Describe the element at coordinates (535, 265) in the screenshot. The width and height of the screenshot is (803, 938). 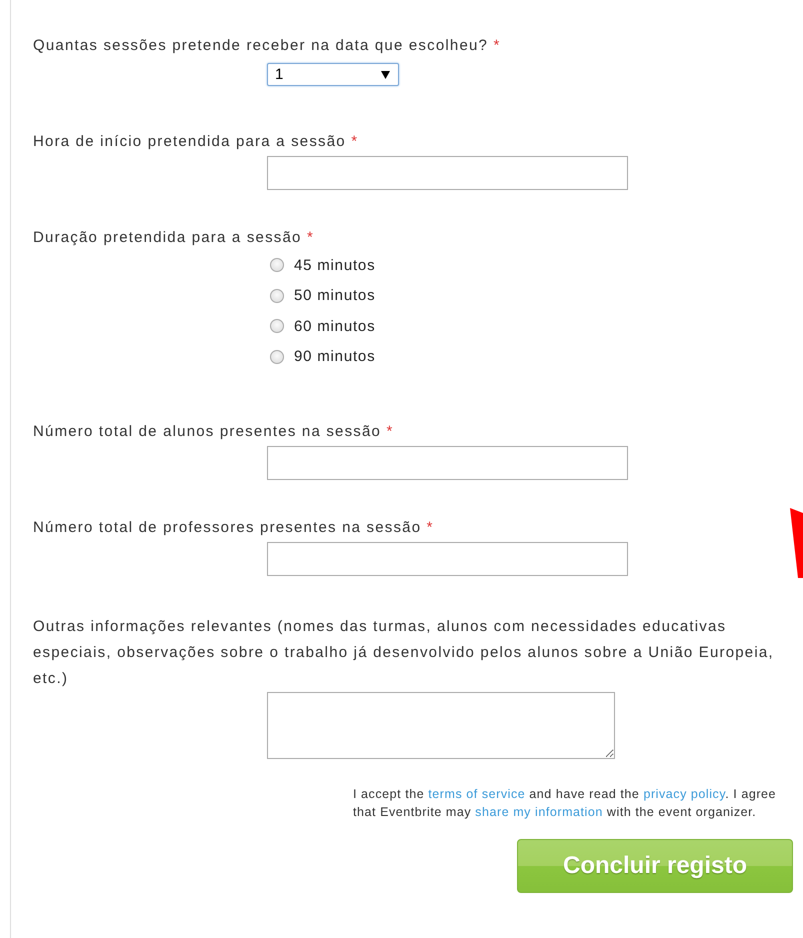
I see `radio-option: 45 minutos` at that location.